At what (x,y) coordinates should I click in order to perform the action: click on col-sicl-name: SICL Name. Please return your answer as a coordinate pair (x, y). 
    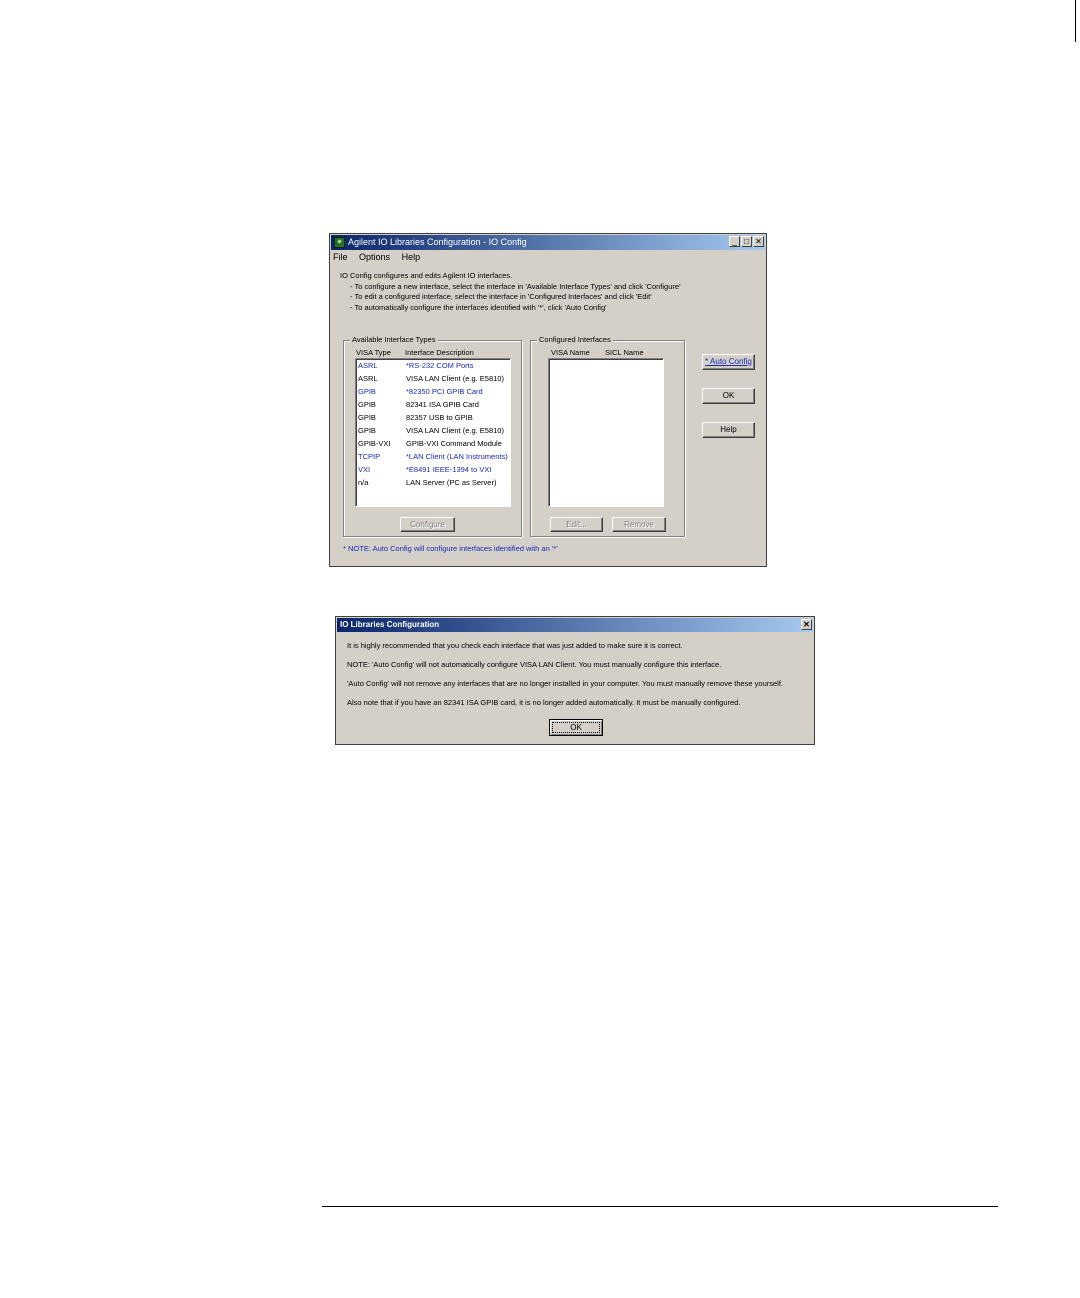
    Looking at the image, I should click on (624, 352).